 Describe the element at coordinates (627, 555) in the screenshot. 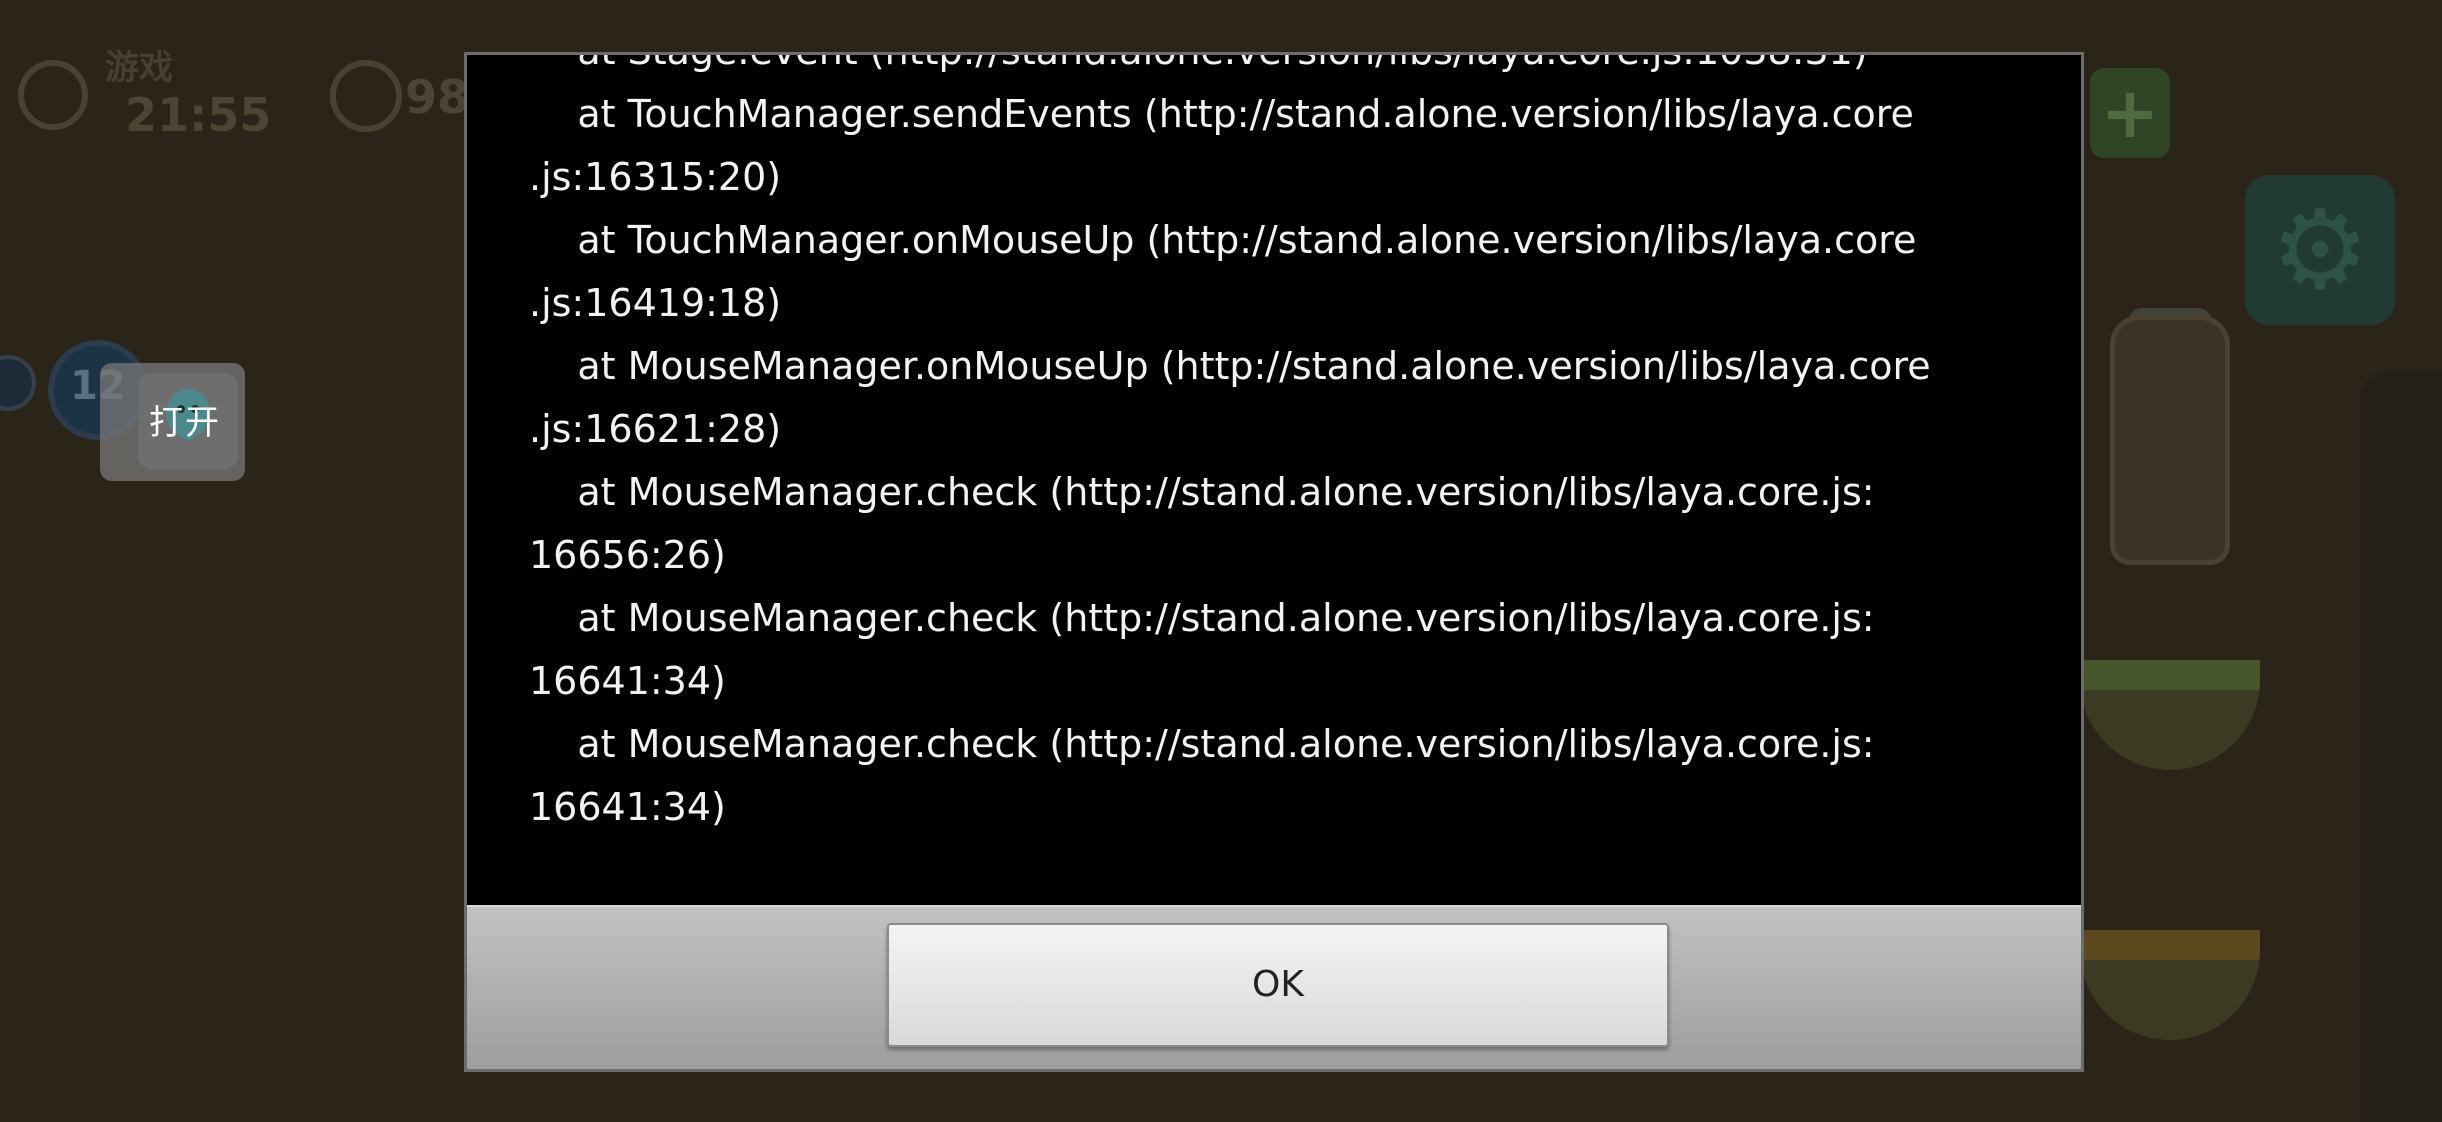

I see `stack-trace-line: 16656:26)` at that location.